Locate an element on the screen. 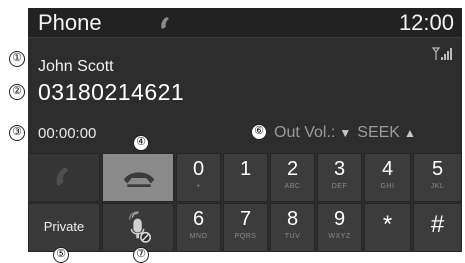 This screenshot has height=263, width=465. call-timer: 00:00:00 is located at coordinates (67, 133).